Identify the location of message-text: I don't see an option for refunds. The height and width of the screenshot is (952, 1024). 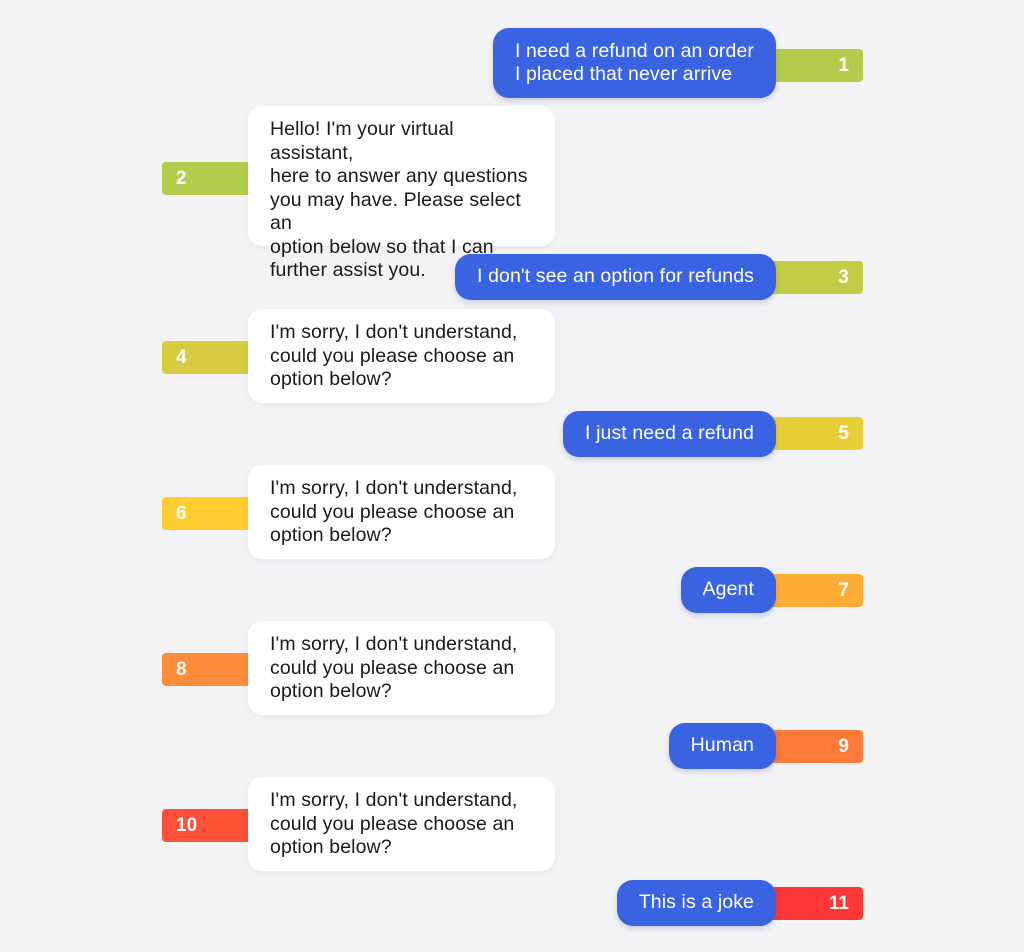
(615, 276).